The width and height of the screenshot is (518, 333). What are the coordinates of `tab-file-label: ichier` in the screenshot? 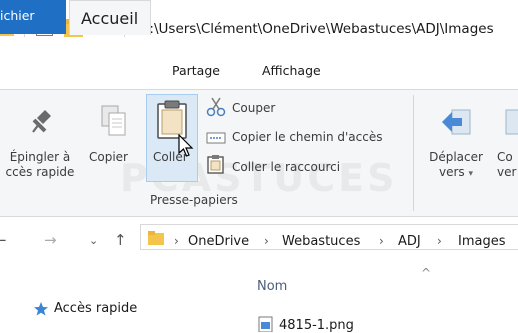 It's located at (17, 15).